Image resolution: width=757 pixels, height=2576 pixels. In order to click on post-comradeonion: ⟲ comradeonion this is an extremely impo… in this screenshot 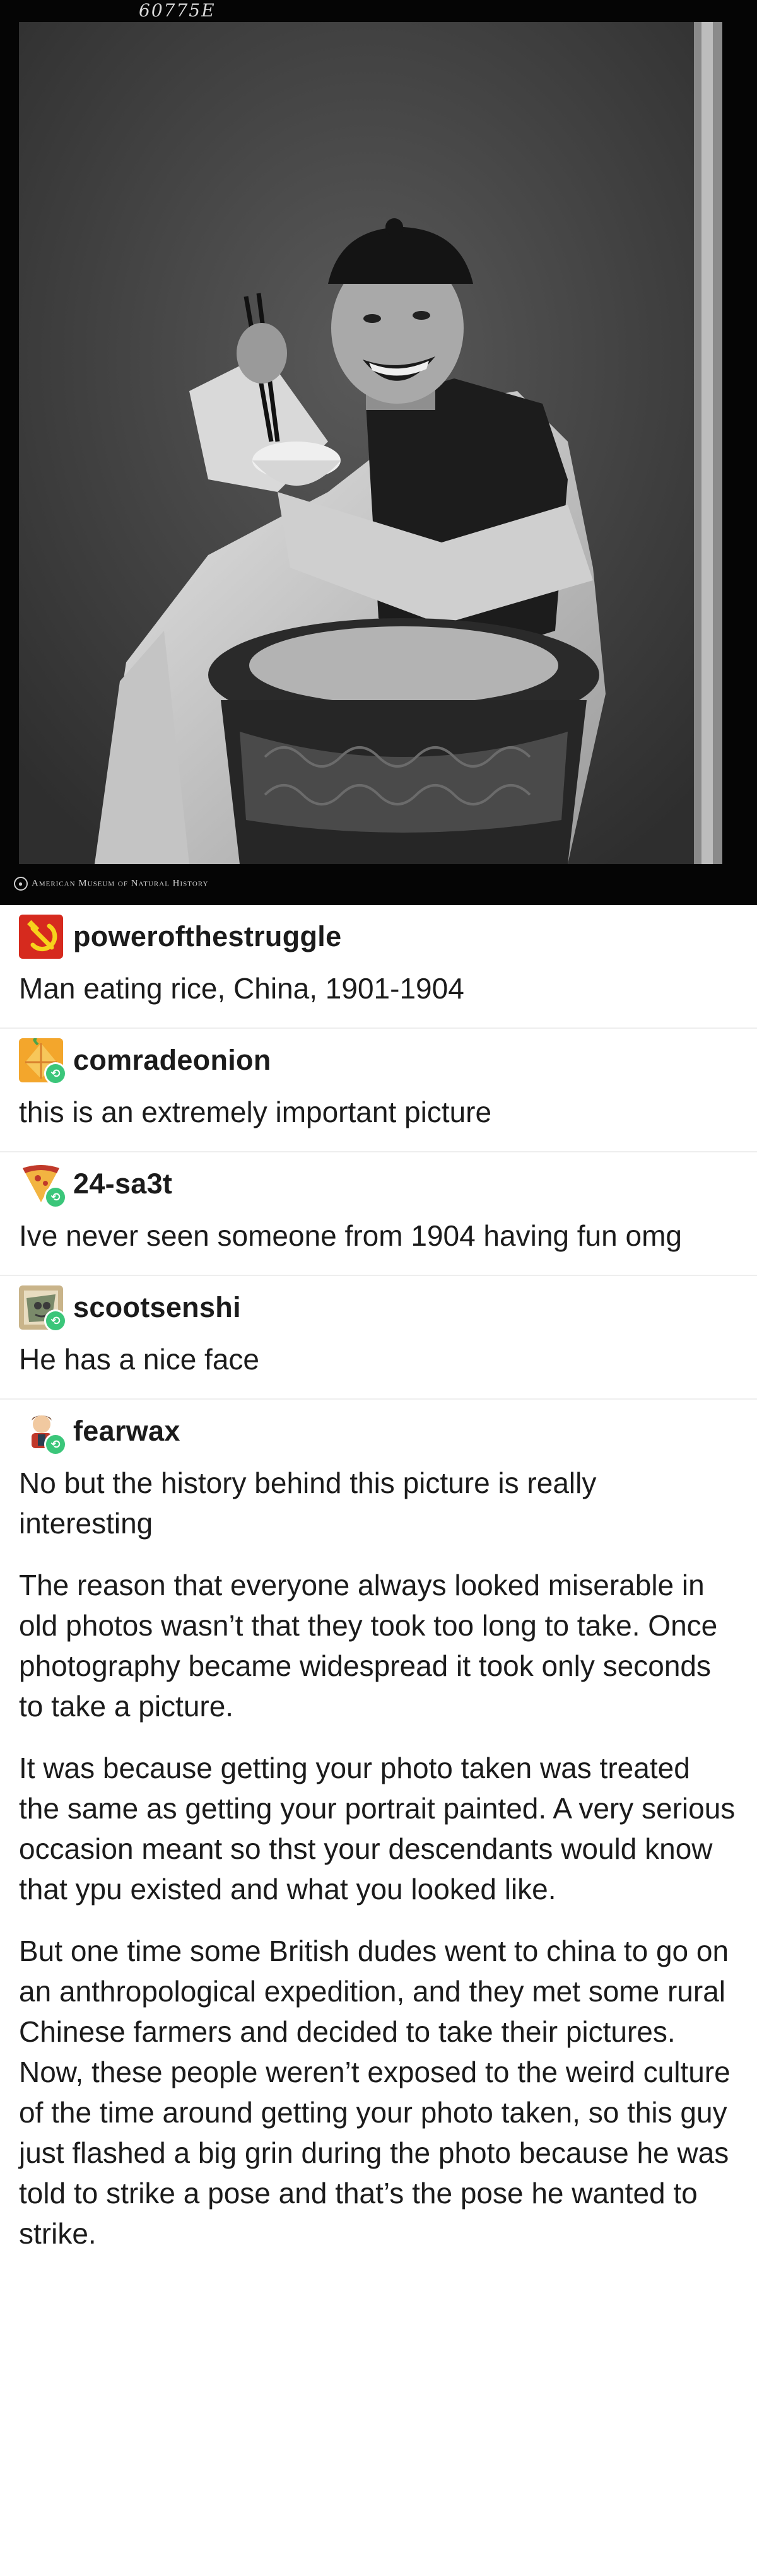, I will do `click(378, 1090)`.